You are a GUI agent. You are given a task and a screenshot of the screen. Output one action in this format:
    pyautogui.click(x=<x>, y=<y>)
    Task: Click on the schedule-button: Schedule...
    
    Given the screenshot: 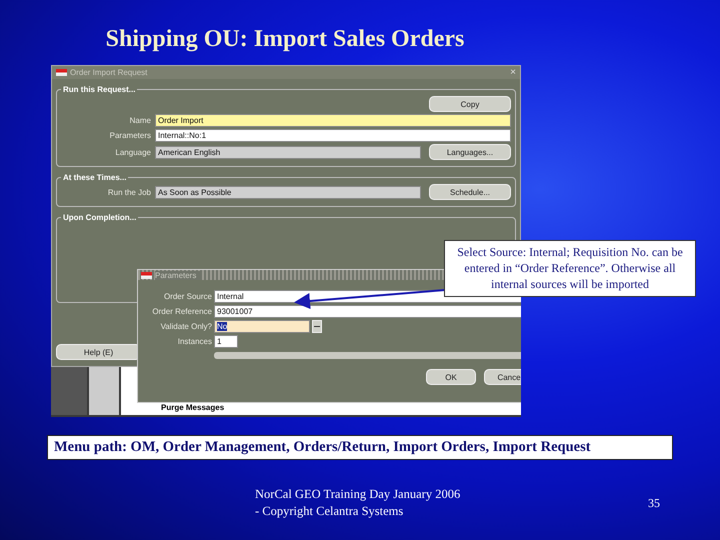 What is the action you would take?
    pyautogui.click(x=470, y=192)
    